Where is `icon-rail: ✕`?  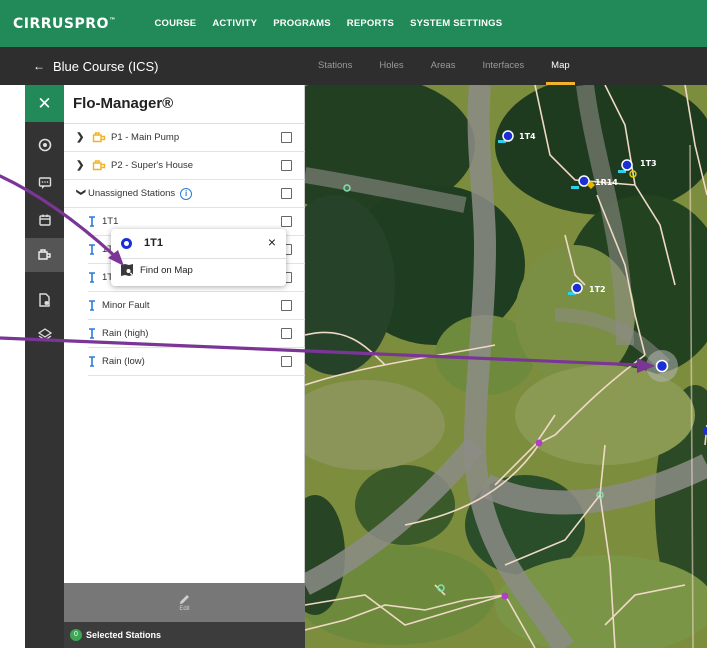
icon-rail: ✕ is located at coordinates (44, 366).